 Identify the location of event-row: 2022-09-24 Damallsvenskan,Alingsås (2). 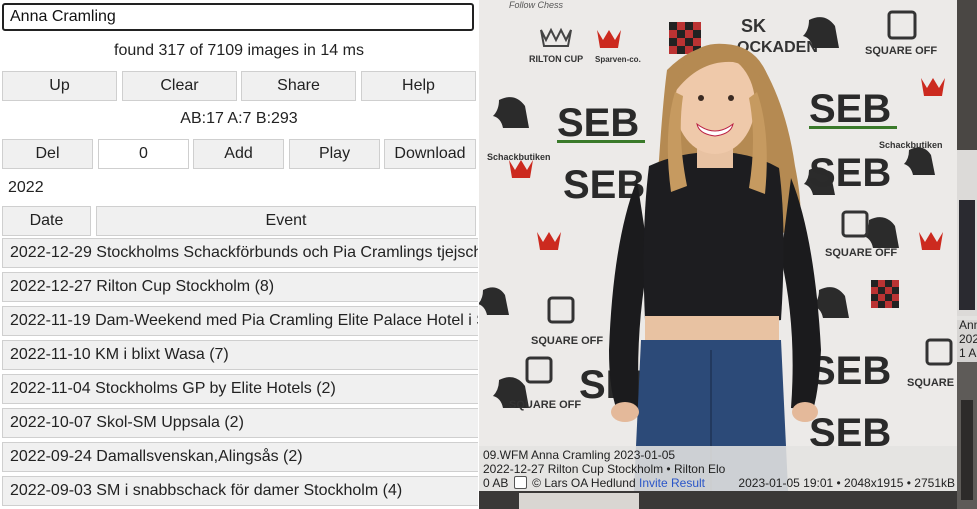
(240, 457).